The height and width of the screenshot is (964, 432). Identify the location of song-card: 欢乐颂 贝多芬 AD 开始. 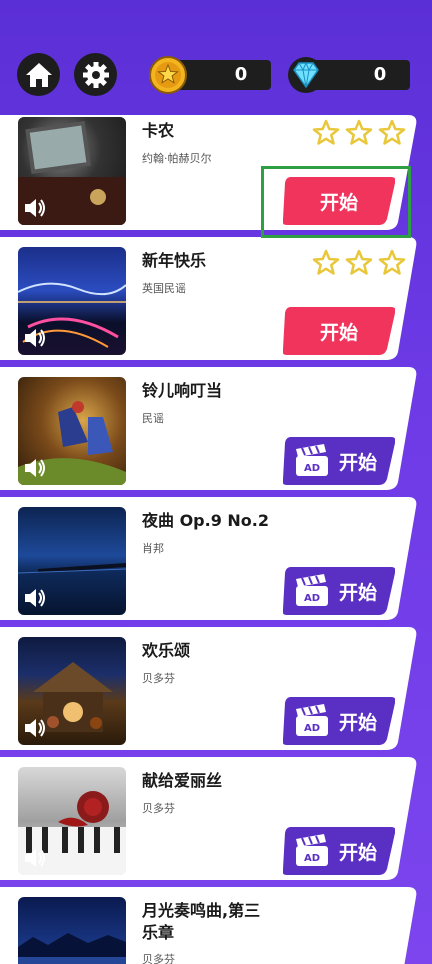
(216, 688).